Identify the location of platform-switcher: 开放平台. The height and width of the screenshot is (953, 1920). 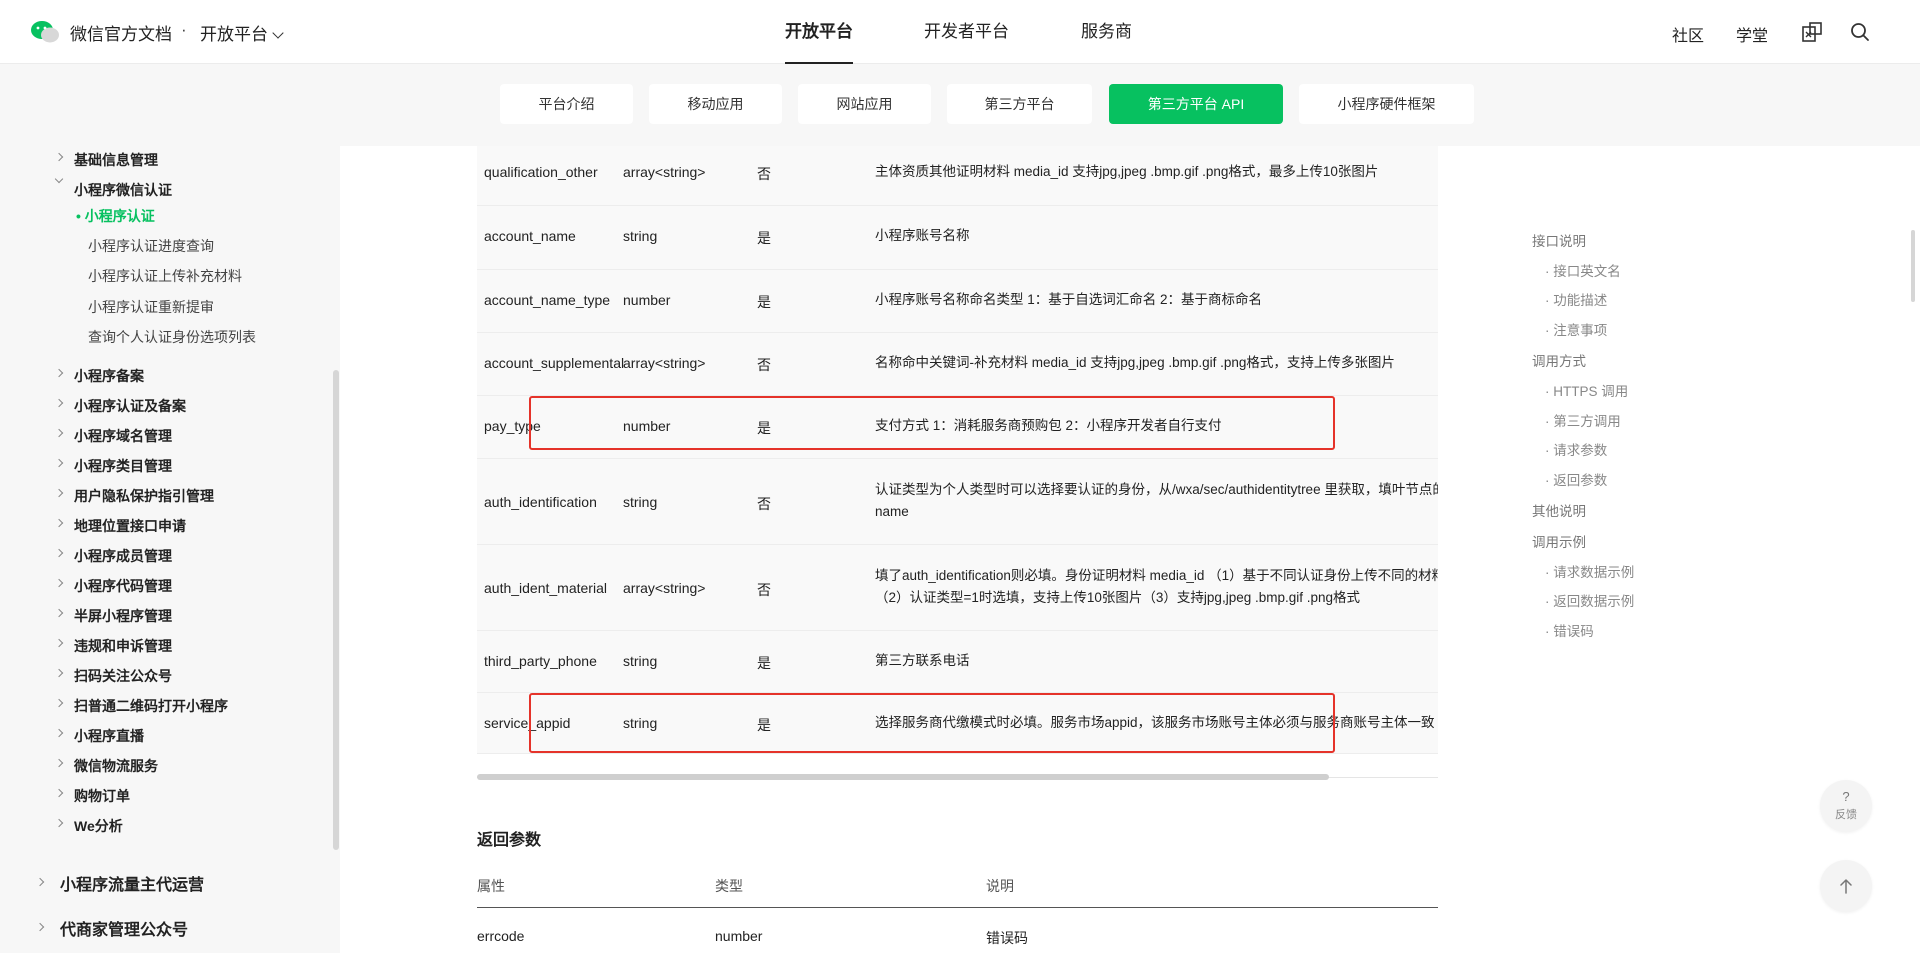
(242, 32).